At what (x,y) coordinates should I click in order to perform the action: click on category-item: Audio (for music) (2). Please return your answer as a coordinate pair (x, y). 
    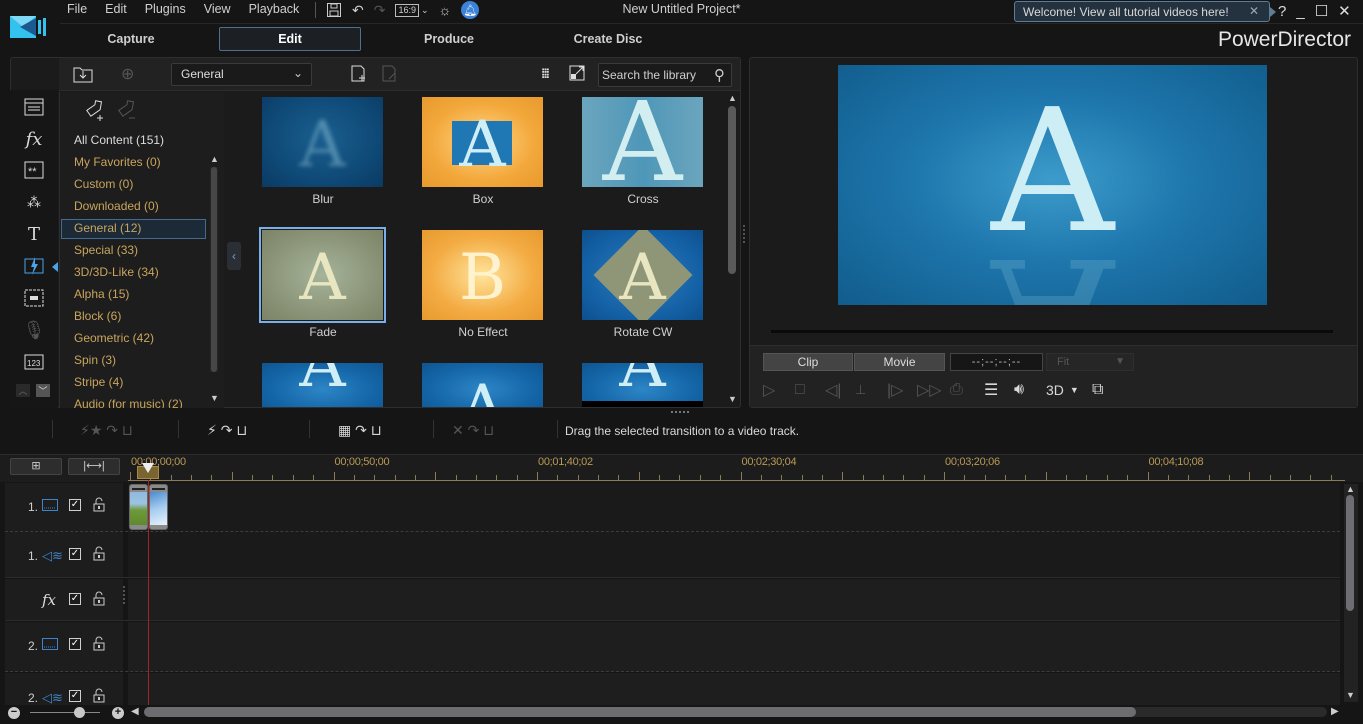
    Looking at the image, I should click on (128, 402).